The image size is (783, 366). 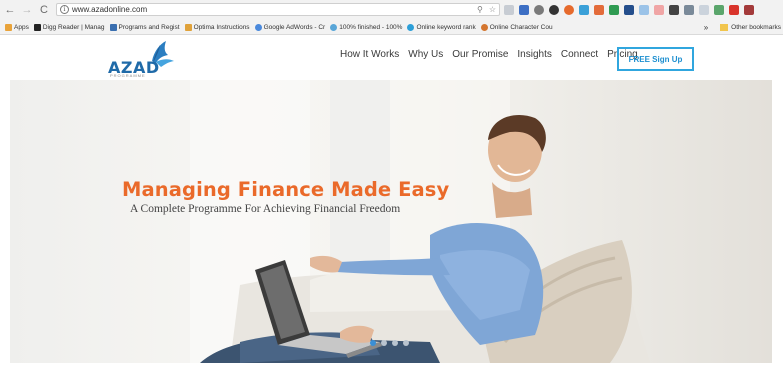 I want to click on bookmark-apps: Apps, so click(x=17, y=27).